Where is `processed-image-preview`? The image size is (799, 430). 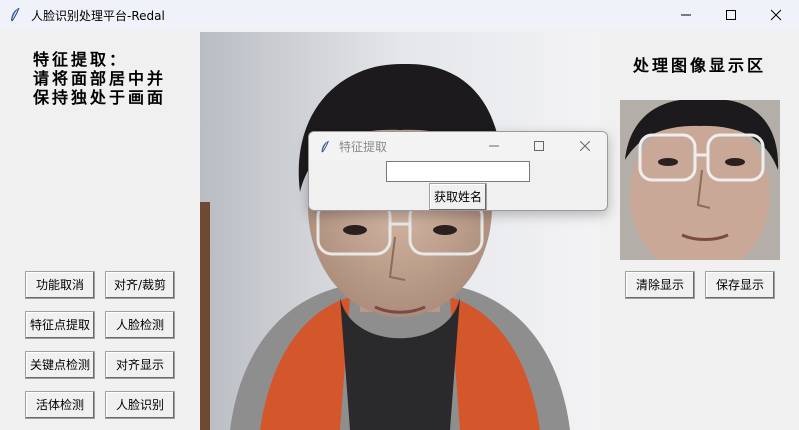 processed-image-preview is located at coordinates (700, 180).